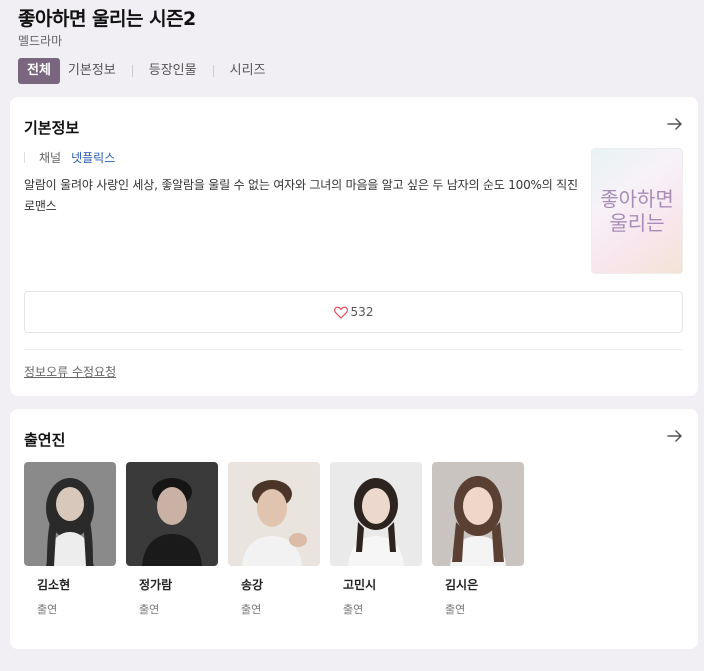 This screenshot has height=671, width=704. What do you see at coordinates (54, 585) in the screenshot?
I see `cast-name: 김소현` at bounding box center [54, 585].